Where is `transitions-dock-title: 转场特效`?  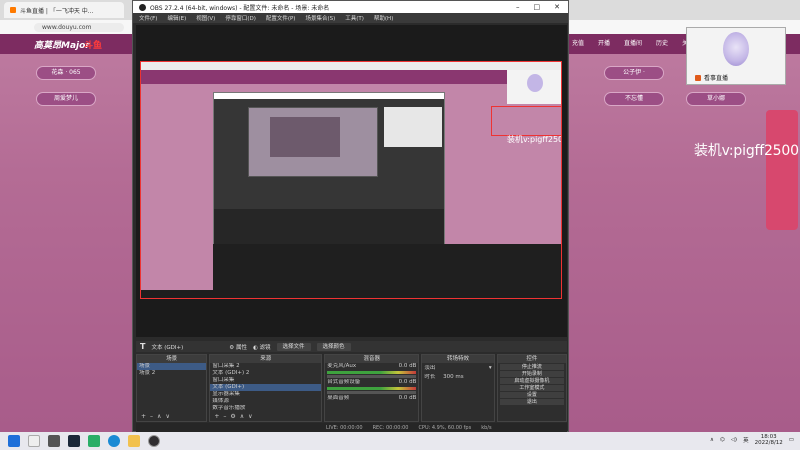 transitions-dock-title: 转场特效 is located at coordinates (458, 359).